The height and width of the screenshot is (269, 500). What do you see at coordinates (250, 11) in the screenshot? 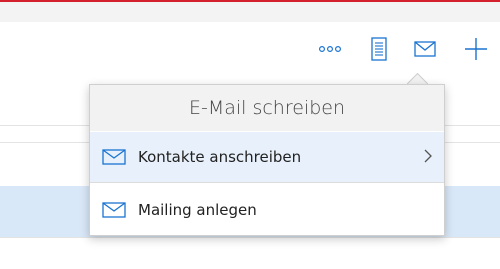
I see `window-top-bar` at bounding box center [250, 11].